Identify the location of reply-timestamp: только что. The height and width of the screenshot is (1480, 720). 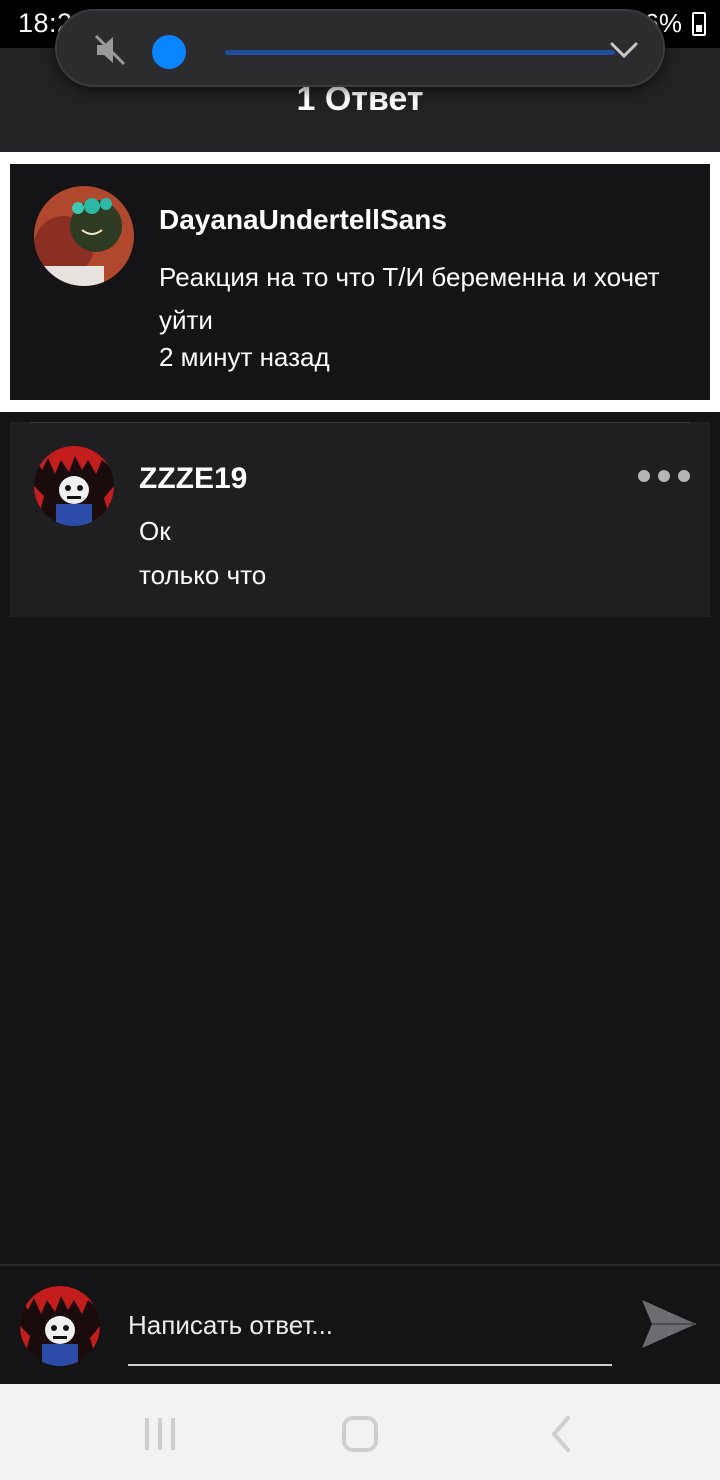
(203, 575).